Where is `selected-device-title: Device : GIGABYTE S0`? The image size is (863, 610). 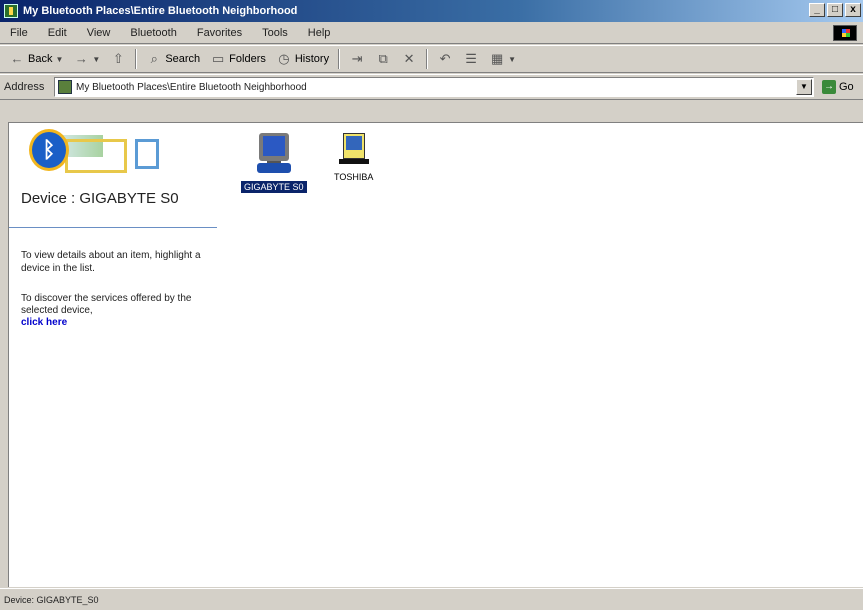
selected-device-title: Device : GIGABYTE S0 is located at coordinates (100, 198).